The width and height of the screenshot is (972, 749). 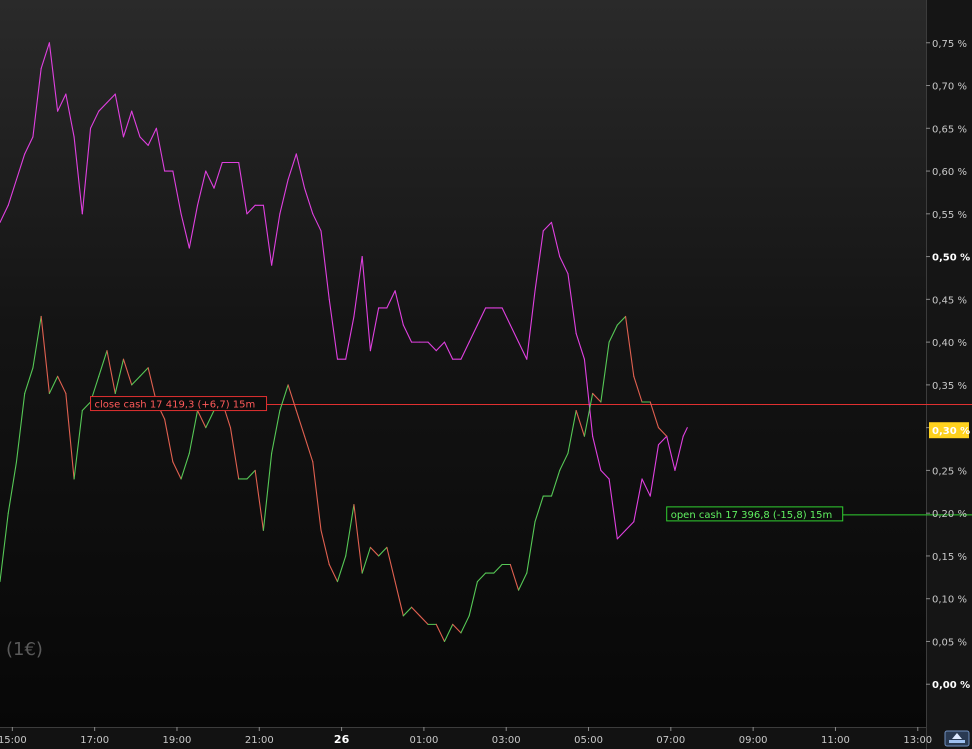 I want to click on y-tick-label: 0,60 %, so click(x=949, y=172).